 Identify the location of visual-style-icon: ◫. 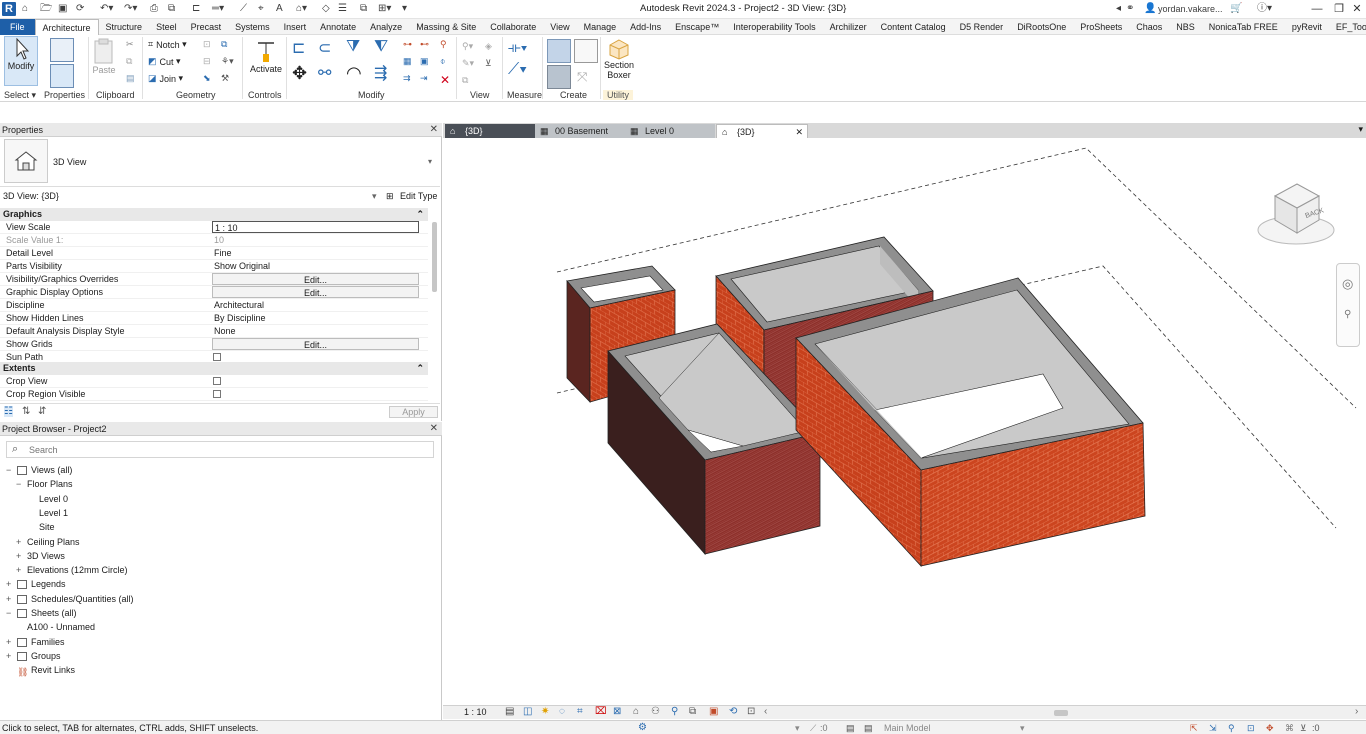
(527, 711).